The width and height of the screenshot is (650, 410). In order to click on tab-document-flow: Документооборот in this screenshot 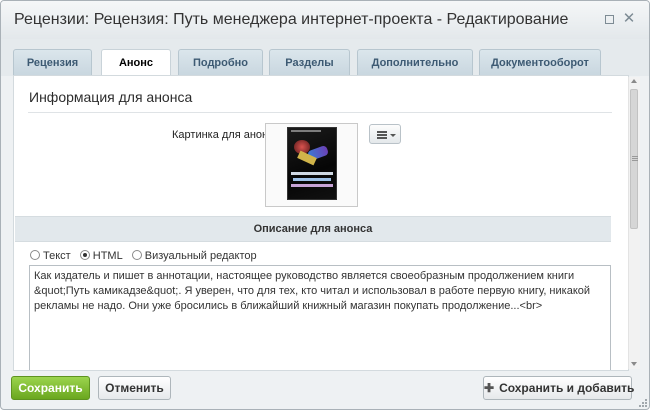, I will do `click(540, 62)`.